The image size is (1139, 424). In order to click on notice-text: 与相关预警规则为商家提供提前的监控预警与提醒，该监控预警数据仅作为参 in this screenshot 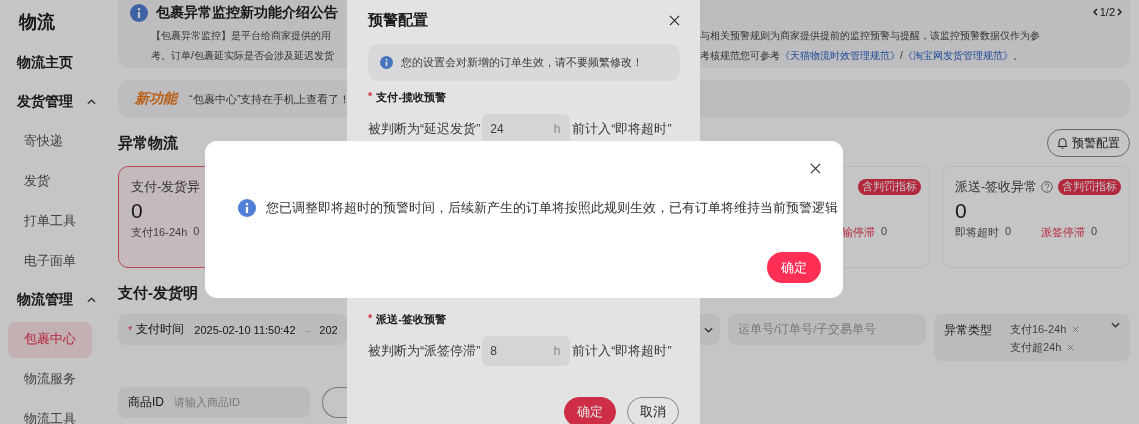, I will do `click(870, 35)`.